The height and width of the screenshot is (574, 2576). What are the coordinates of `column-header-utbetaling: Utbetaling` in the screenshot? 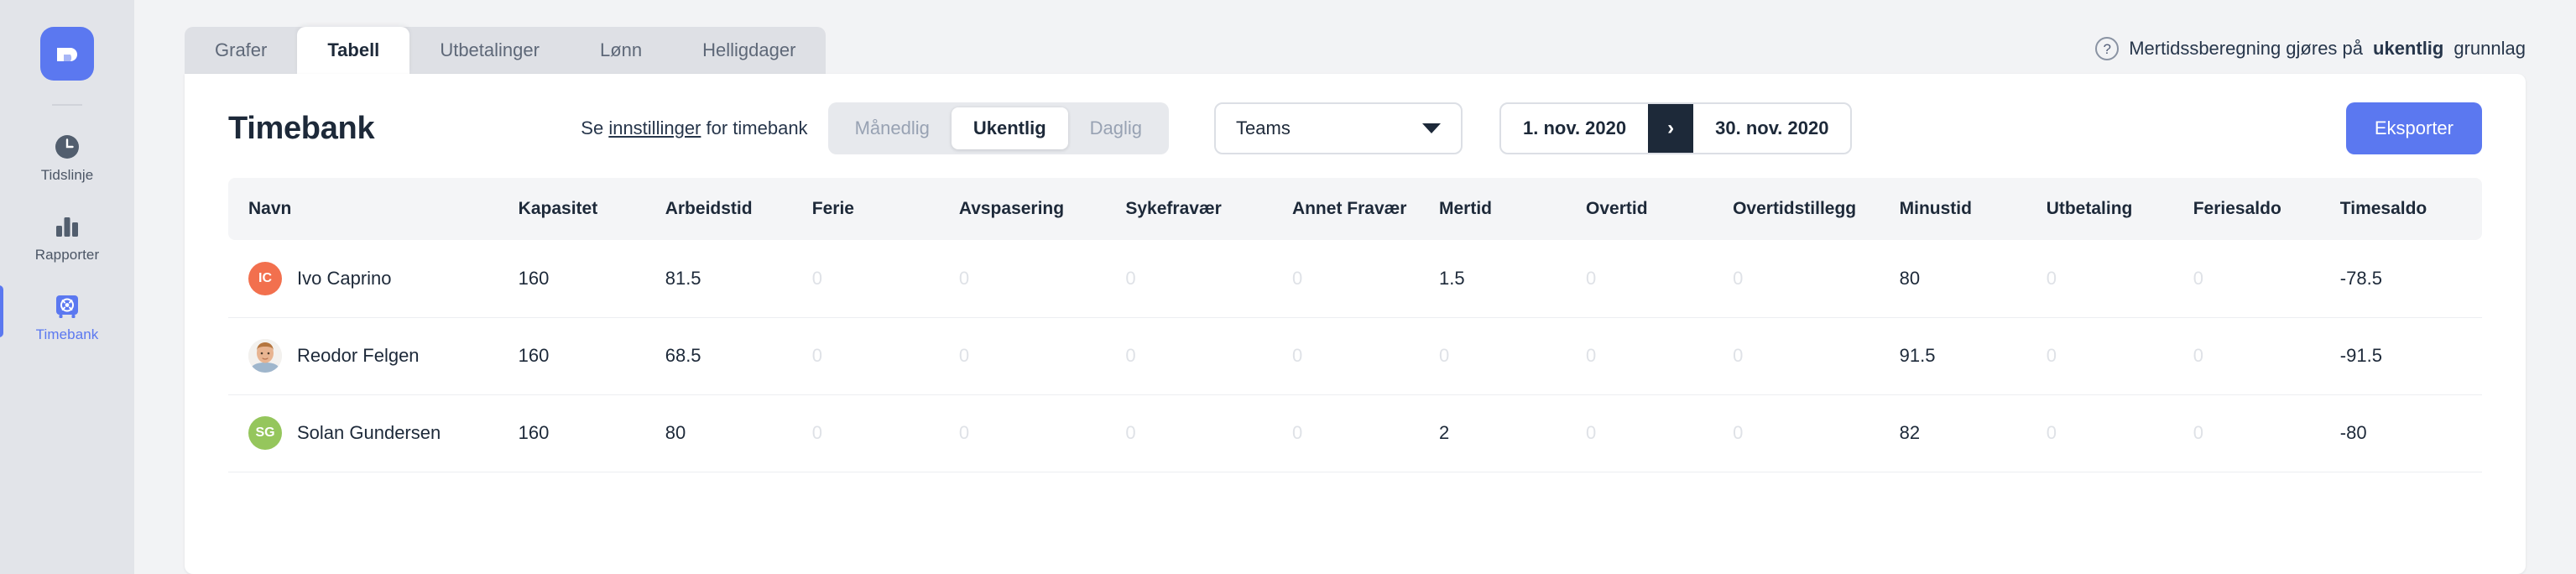 It's located at (2114, 209).